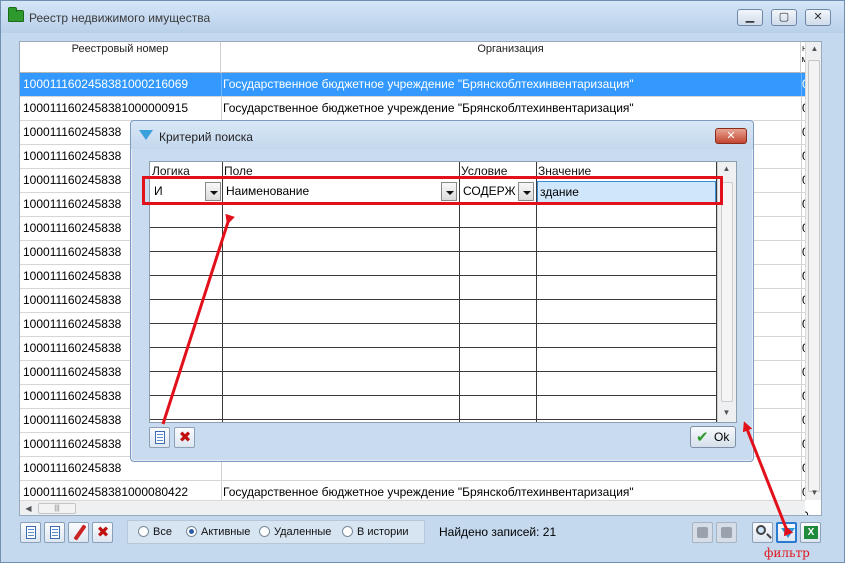 The width and height of the screenshot is (845, 563). I want to click on checkmark-icon: ✔, so click(702, 437).